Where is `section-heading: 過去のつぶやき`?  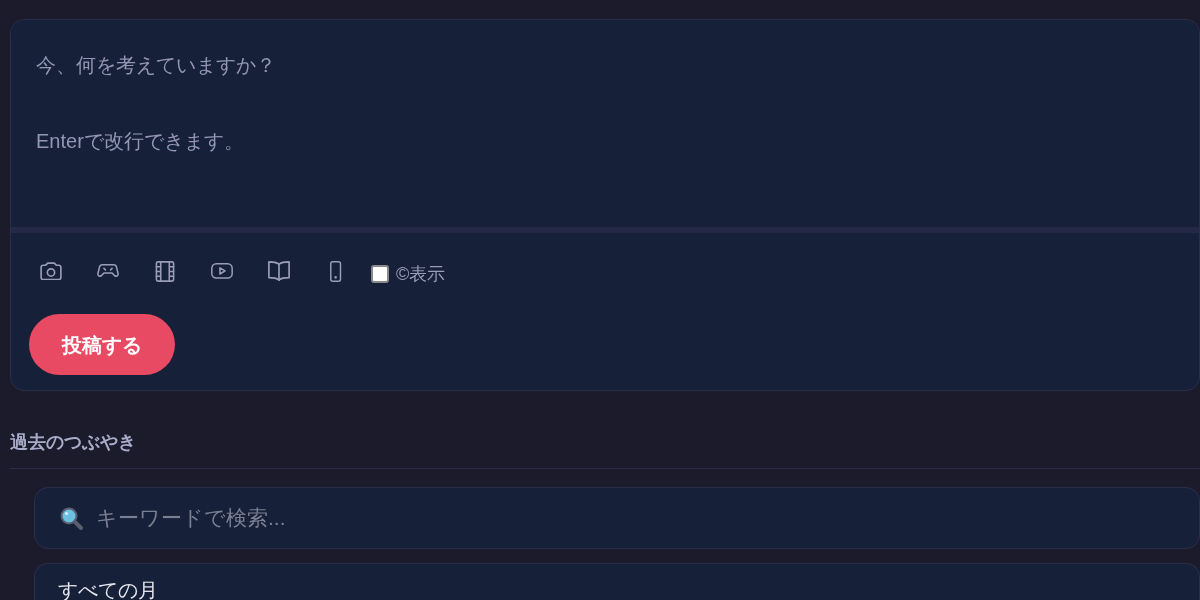
section-heading: 過去のつぶやき is located at coordinates (73, 442).